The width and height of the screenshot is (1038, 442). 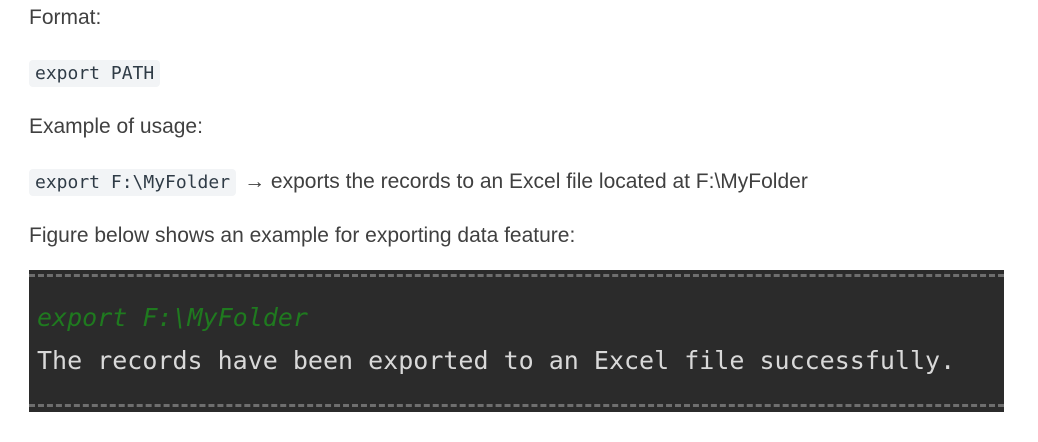 What do you see at coordinates (172, 317) in the screenshot?
I see `terminal-command: export F:\MyFolder` at bounding box center [172, 317].